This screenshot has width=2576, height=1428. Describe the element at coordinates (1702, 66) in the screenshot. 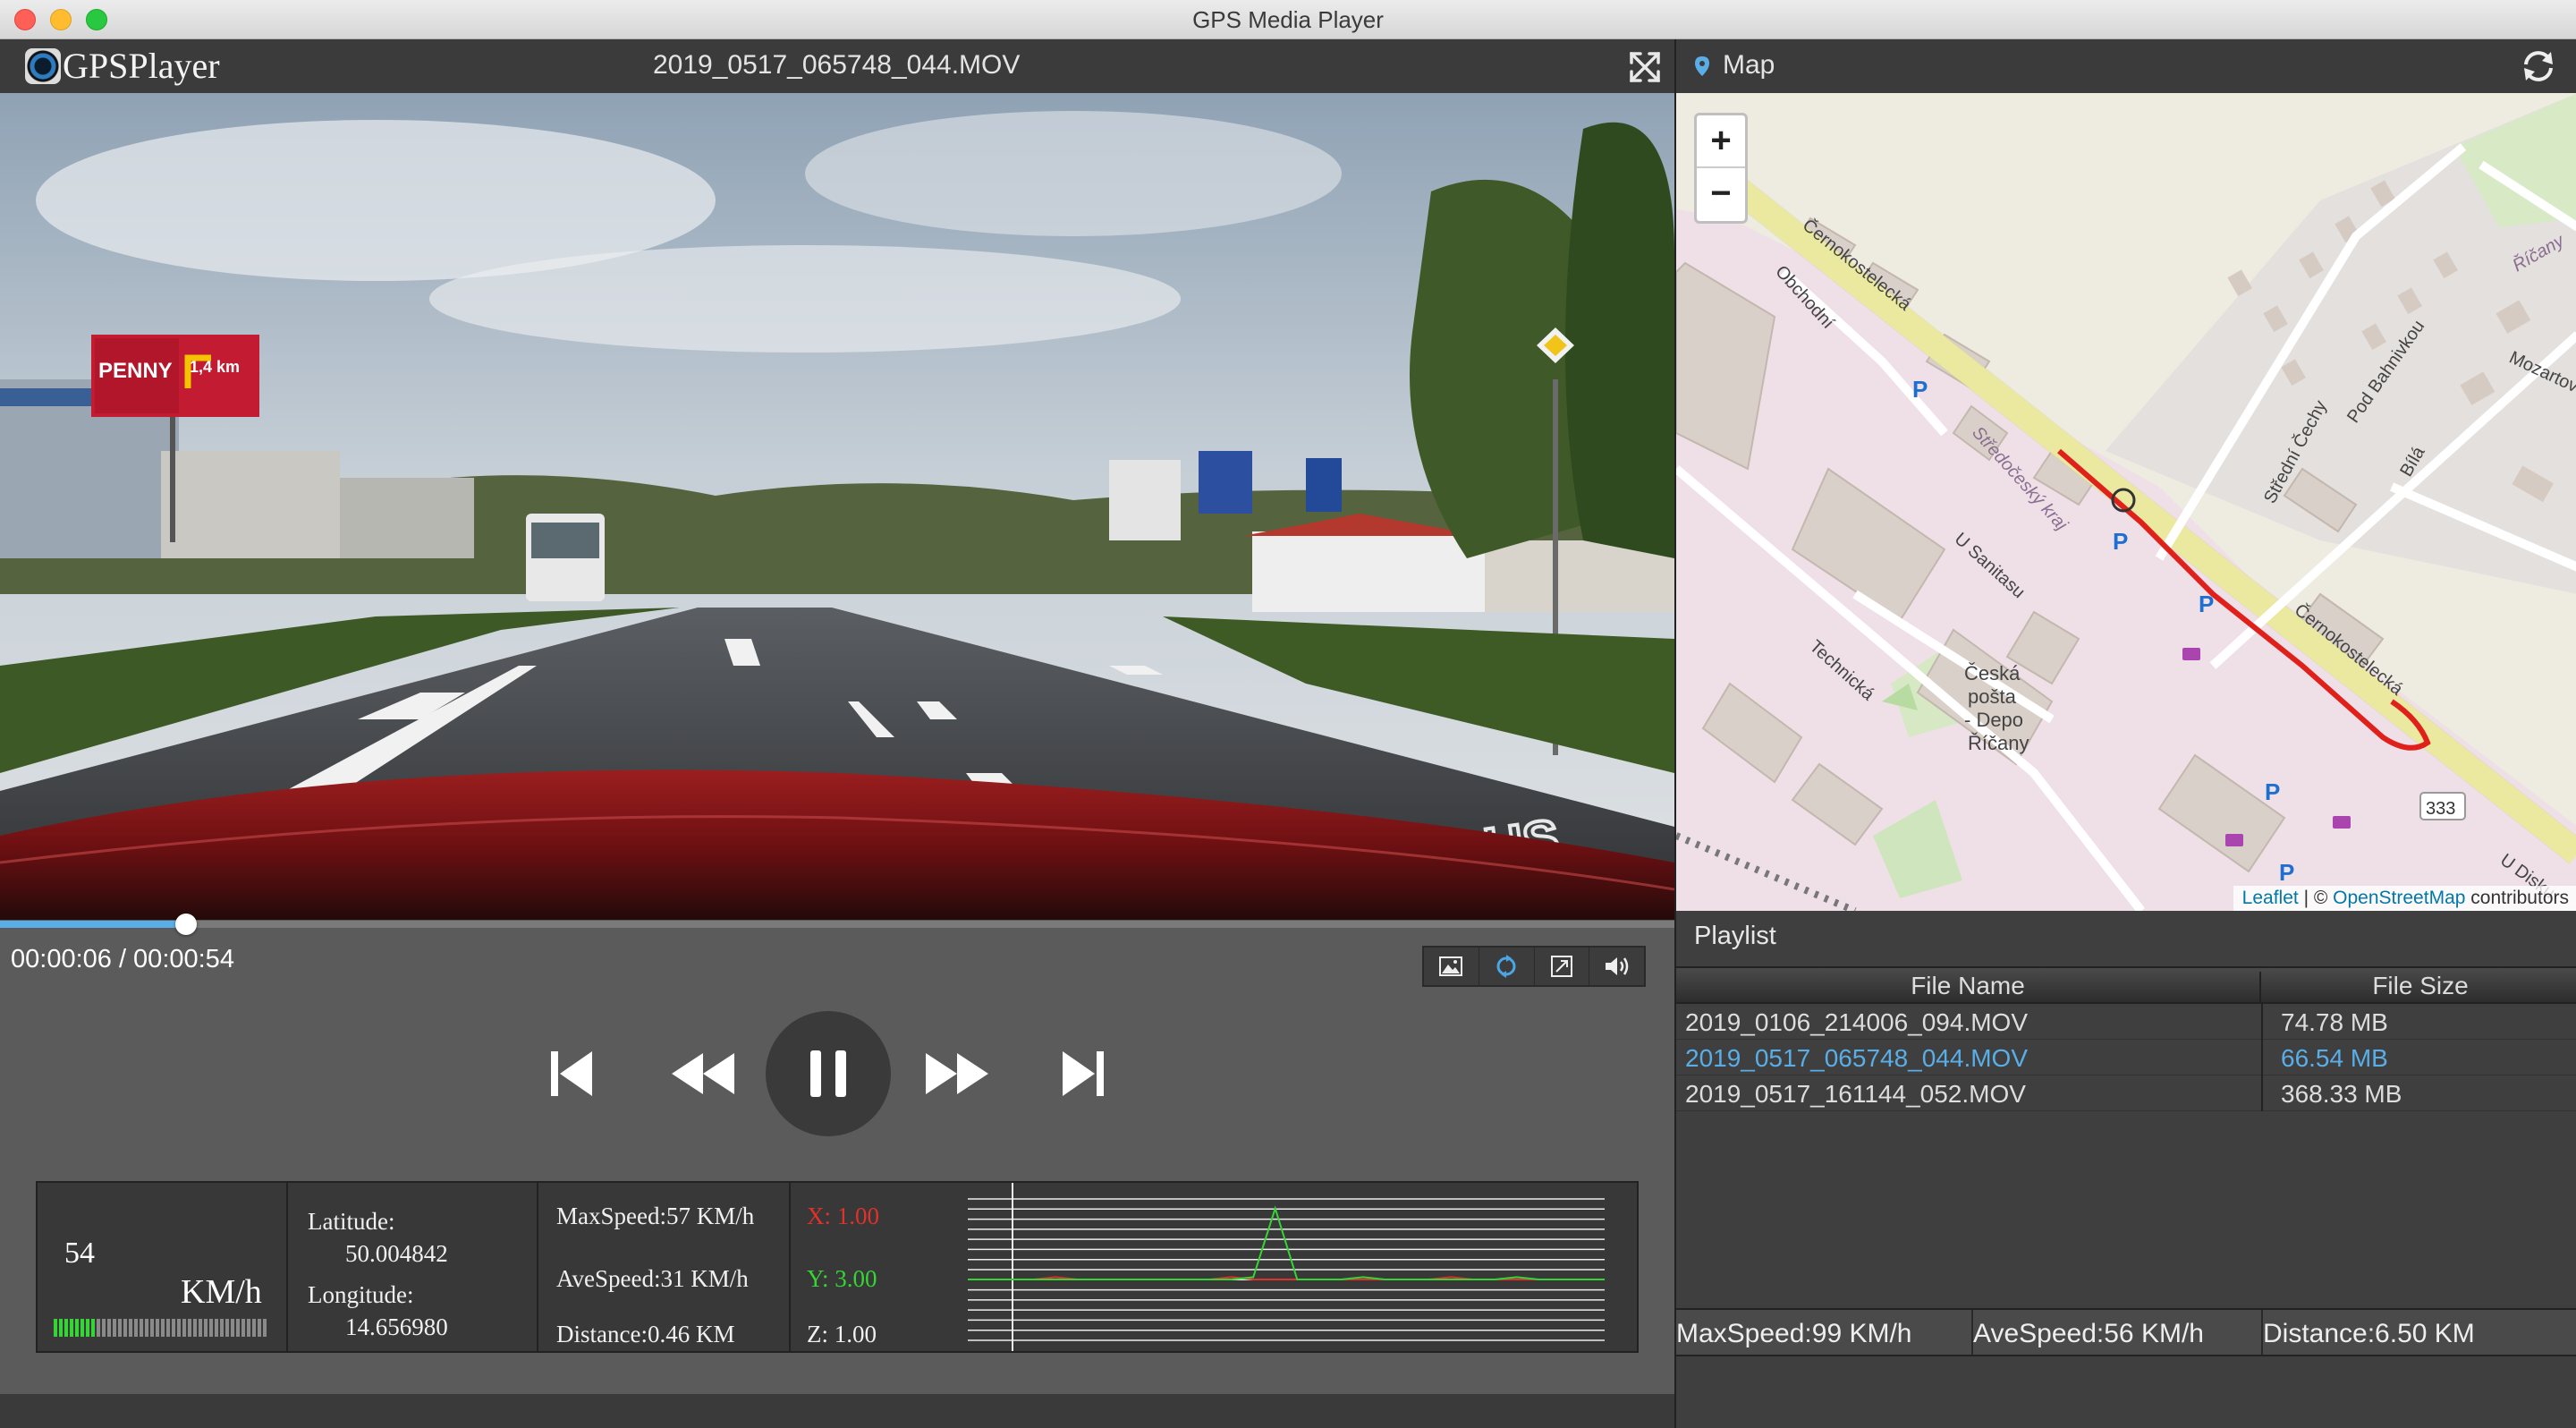

I see `map-pin-icon` at that location.